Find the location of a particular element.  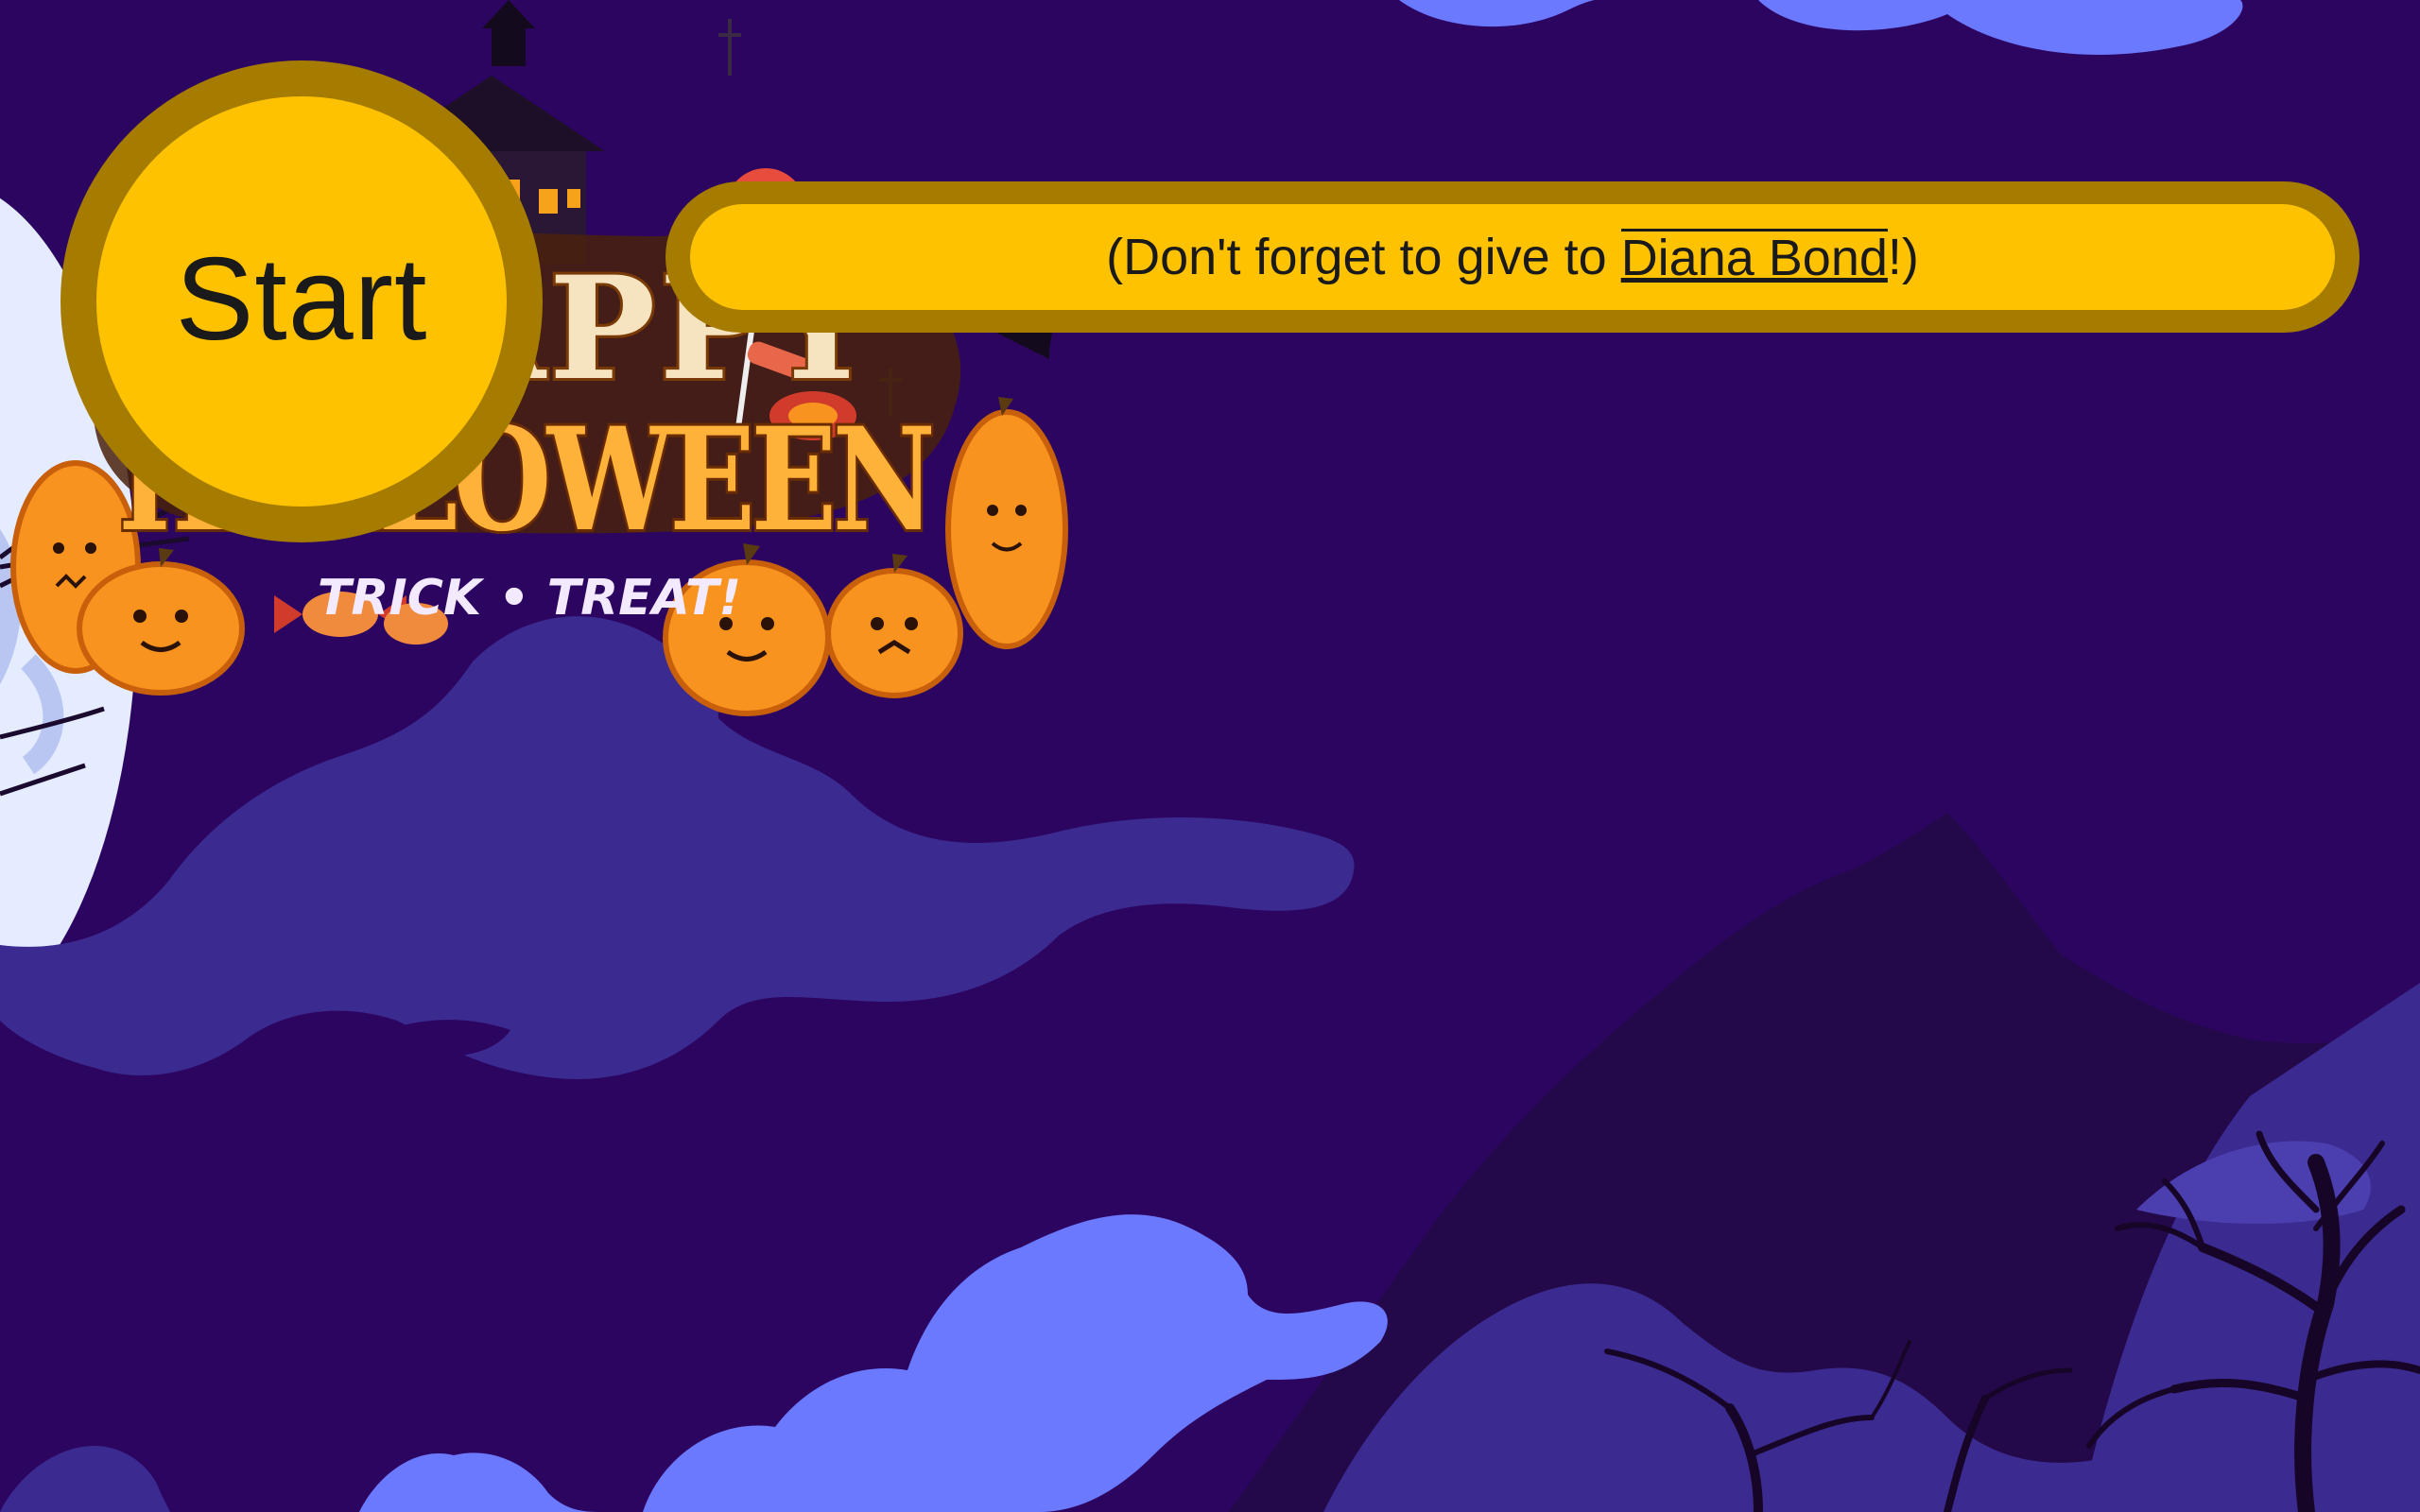

start-button-label: Start is located at coordinates (302, 299).